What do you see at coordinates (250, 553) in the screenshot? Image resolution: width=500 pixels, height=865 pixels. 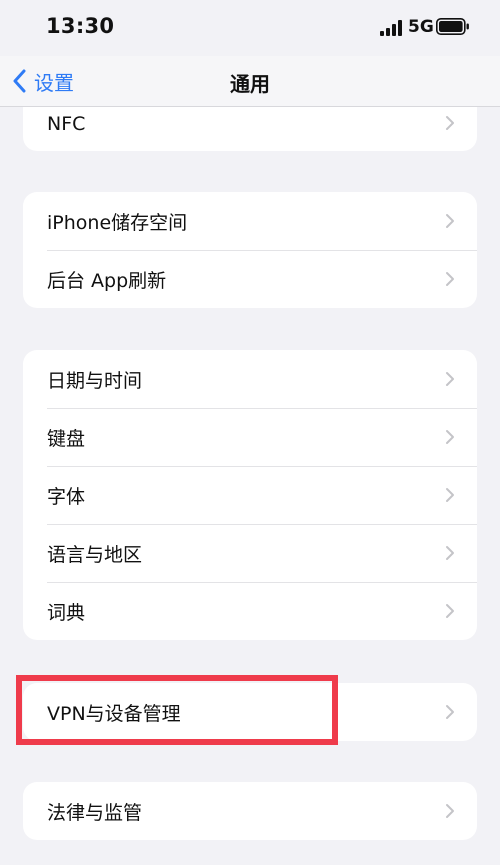 I see `list-item-language-region: 语言与地区` at bounding box center [250, 553].